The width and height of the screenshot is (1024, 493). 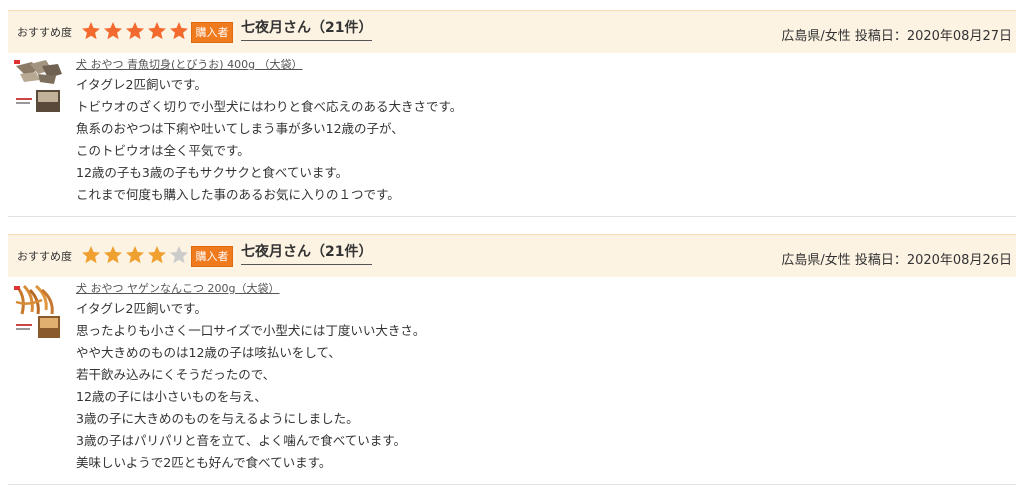 I want to click on review-meta: 広島県/女性 投稿日：2020年08月27日, so click(x=896, y=36).